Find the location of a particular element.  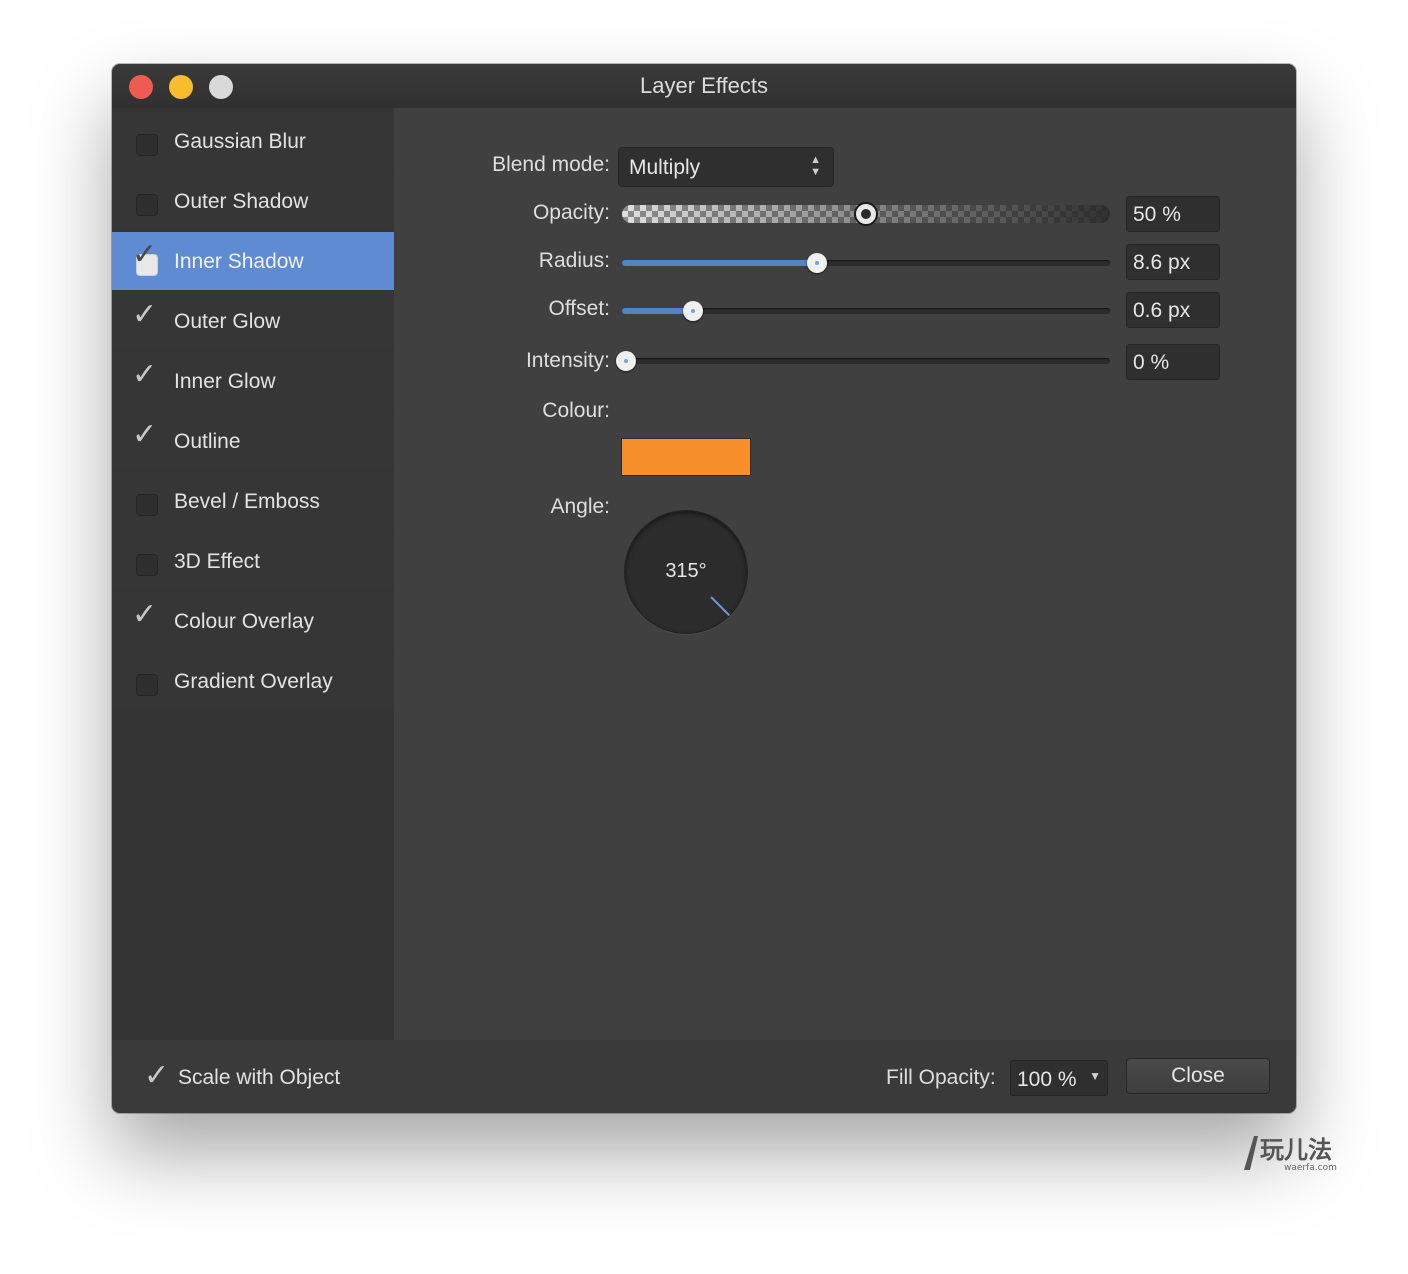

sidebar-item-label: Gradient Overlay is located at coordinates (253, 681).